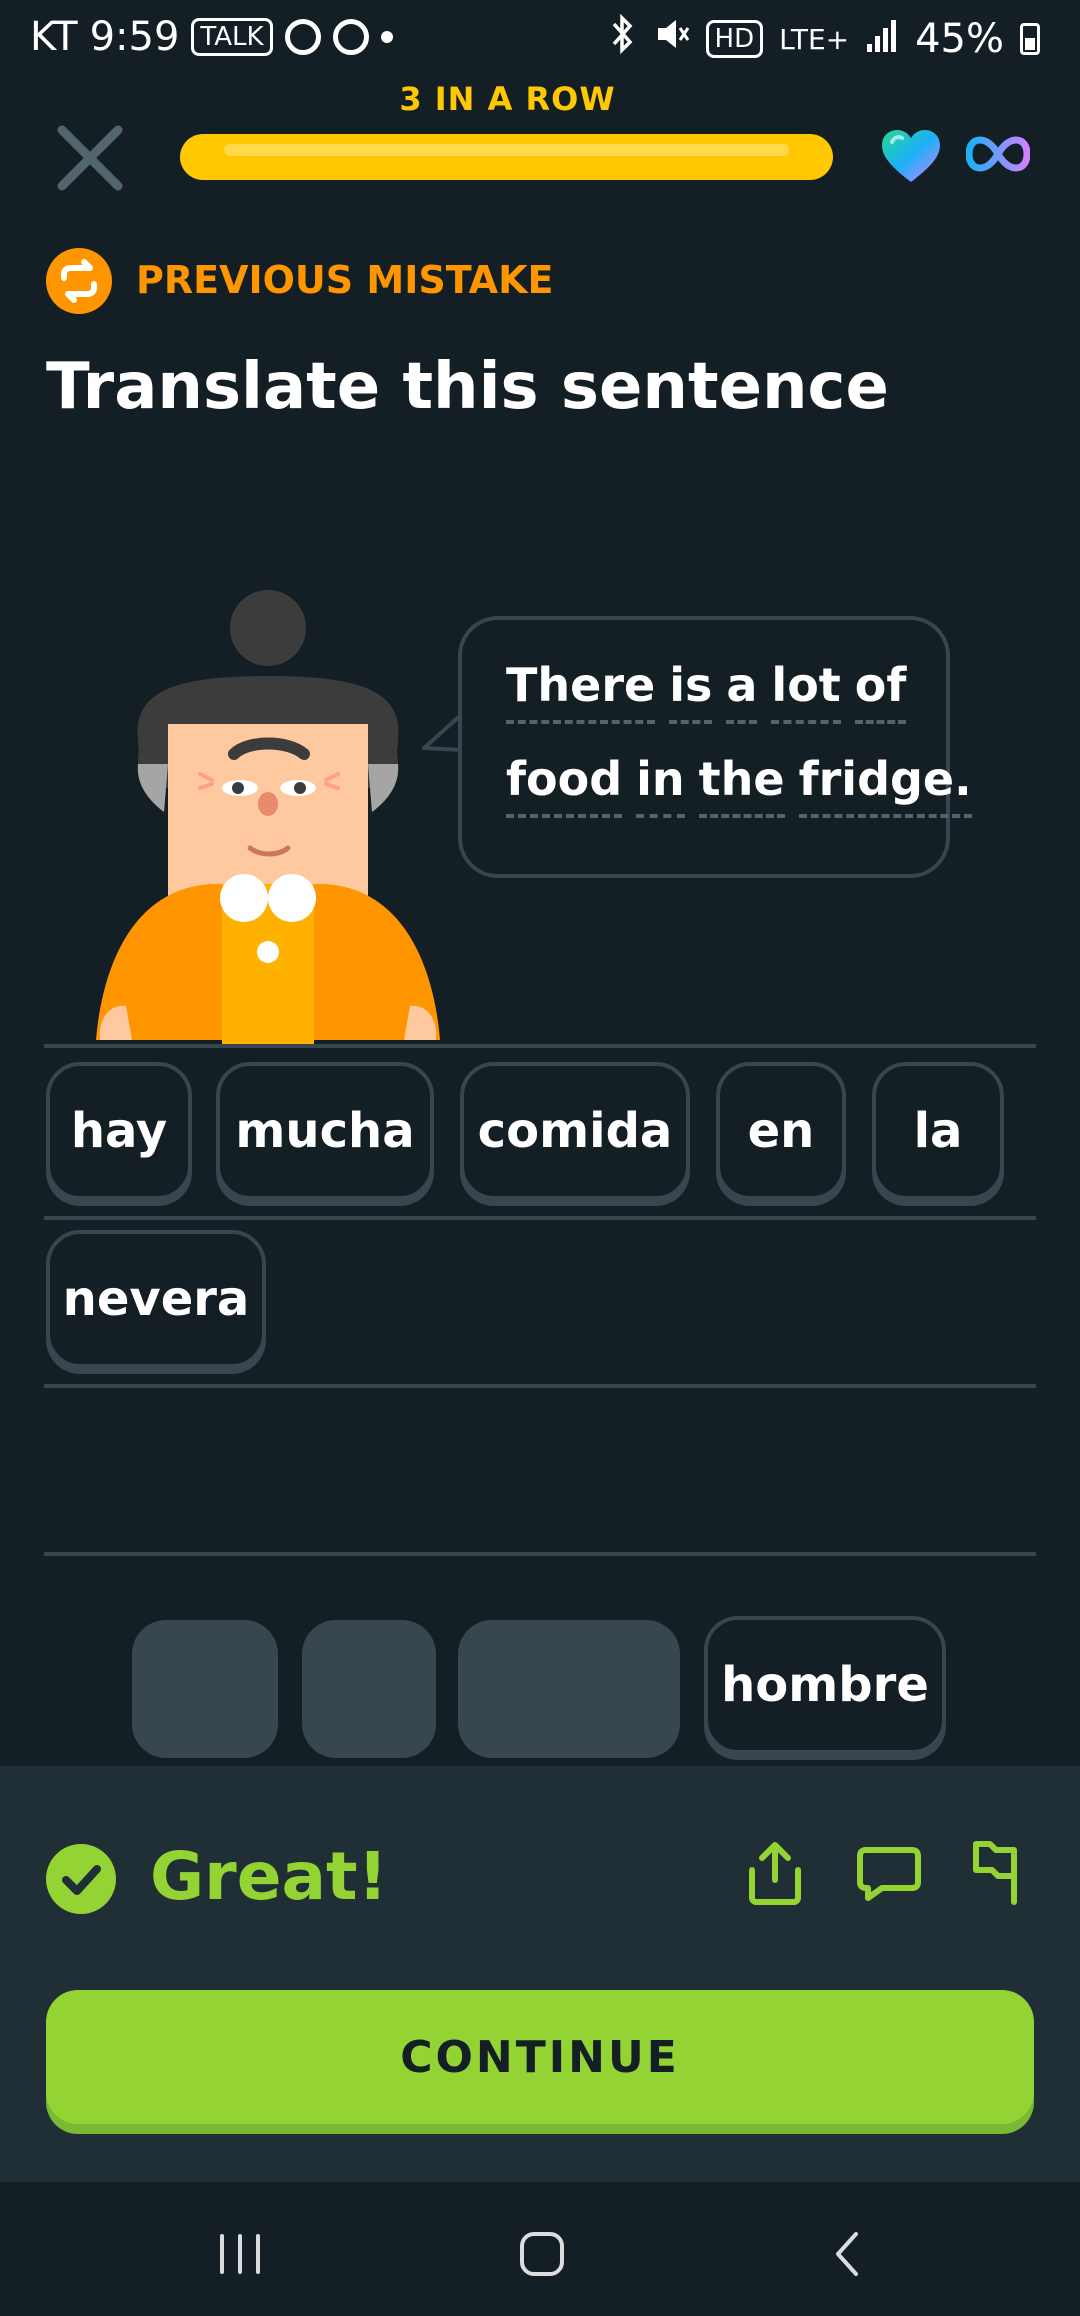 This screenshot has height=2316, width=1080. Describe the element at coordinates (232, 37) in the screenshot. I see `talk-icon: TALK` at that location.